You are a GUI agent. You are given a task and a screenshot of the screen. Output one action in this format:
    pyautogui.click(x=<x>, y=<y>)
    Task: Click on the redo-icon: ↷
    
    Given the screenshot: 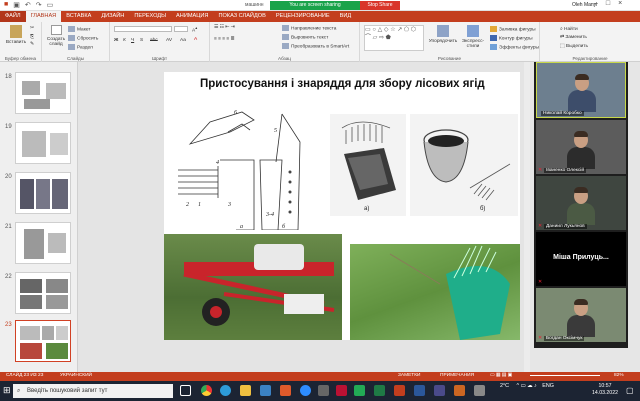 What is the action you would take?
    pyautogui.click(x=39, y=5)
    